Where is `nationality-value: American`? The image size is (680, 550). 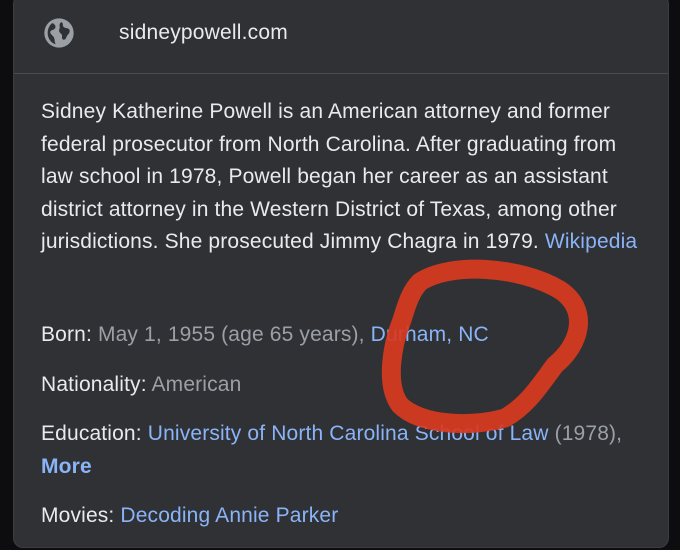
nationality-value: American is located at coordinates (196, 384).